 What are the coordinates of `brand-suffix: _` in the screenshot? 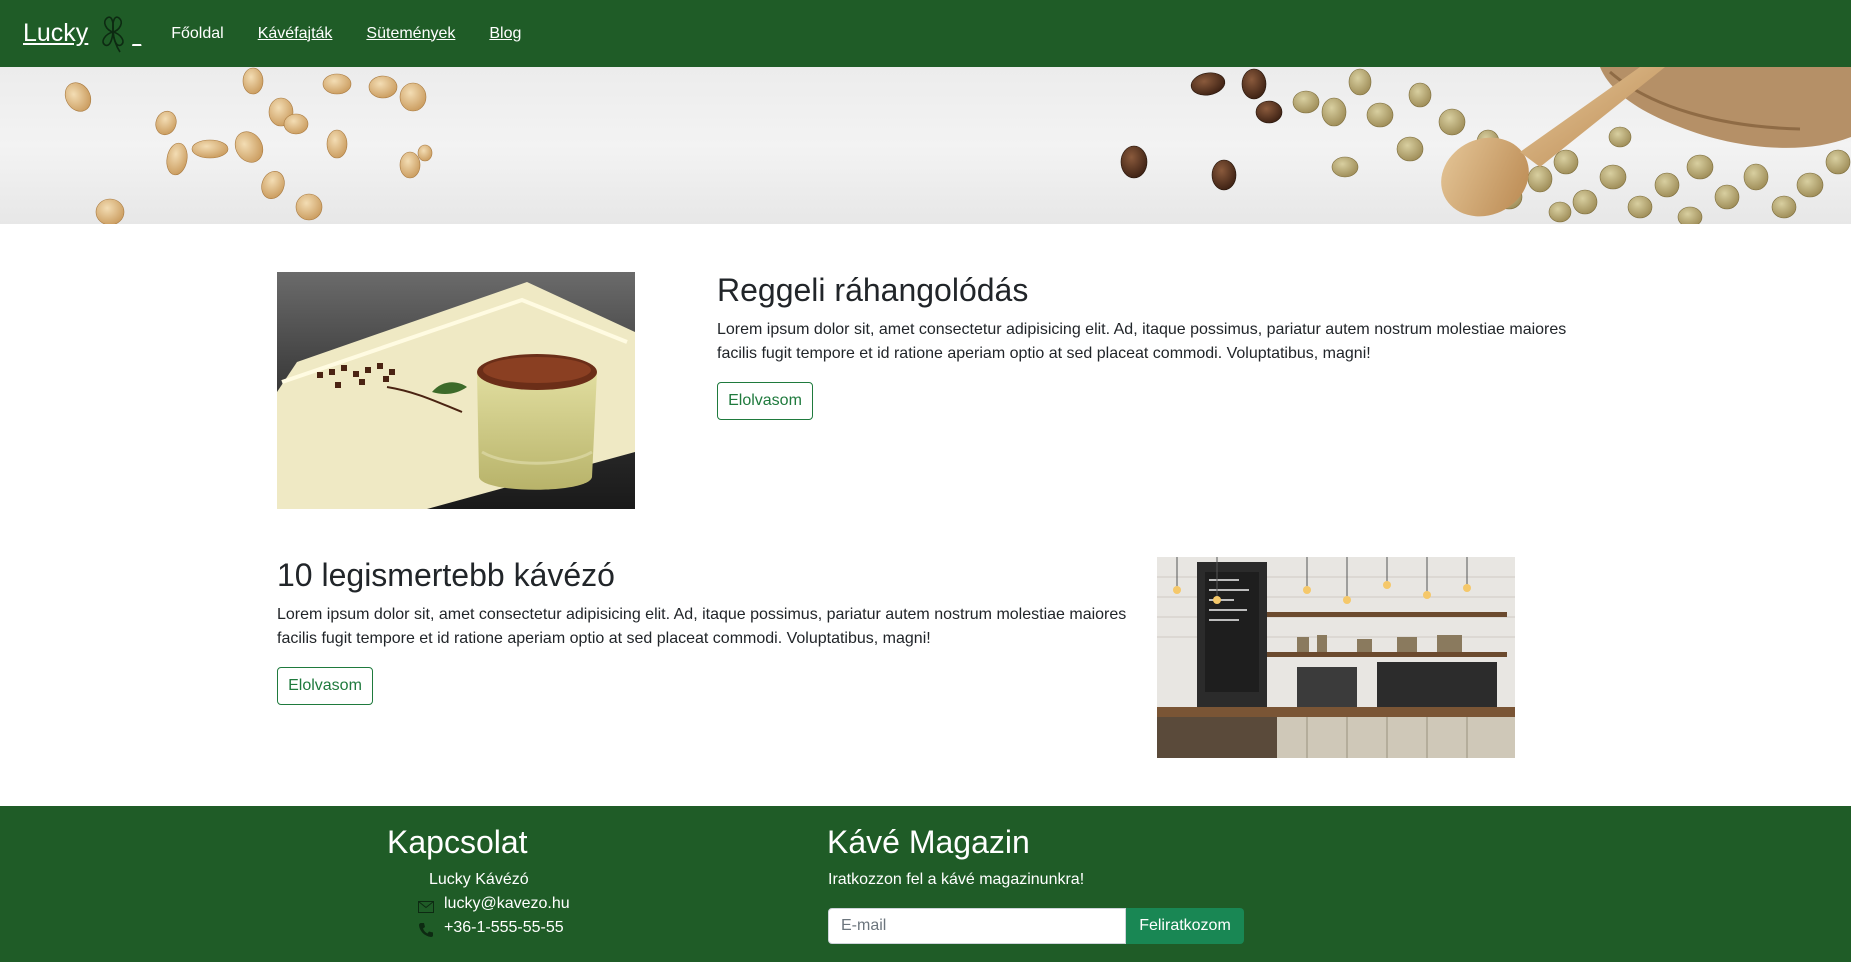 It's located at (137, 38).